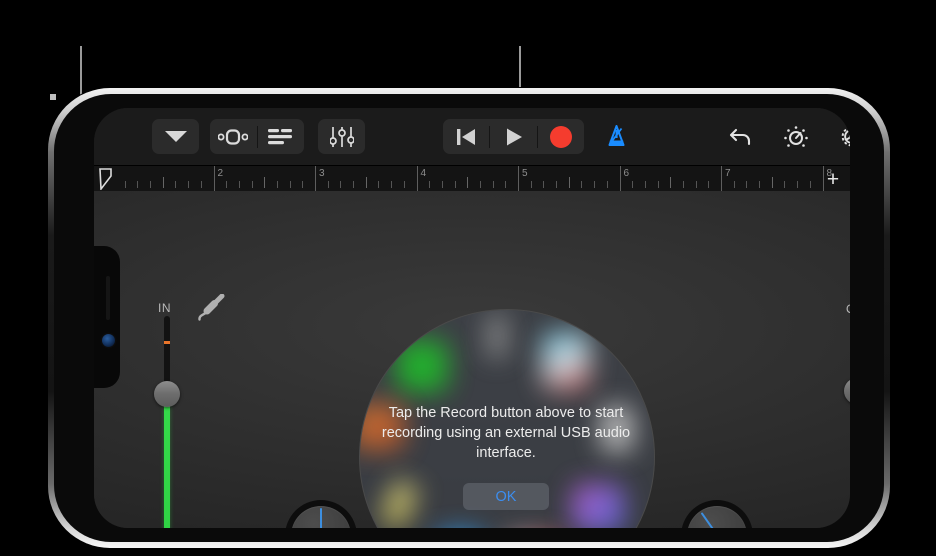  What do you see at coordinates (847, 391) in the screenshot?
I see `output-slider-handle` at bounding box center [847, 391].